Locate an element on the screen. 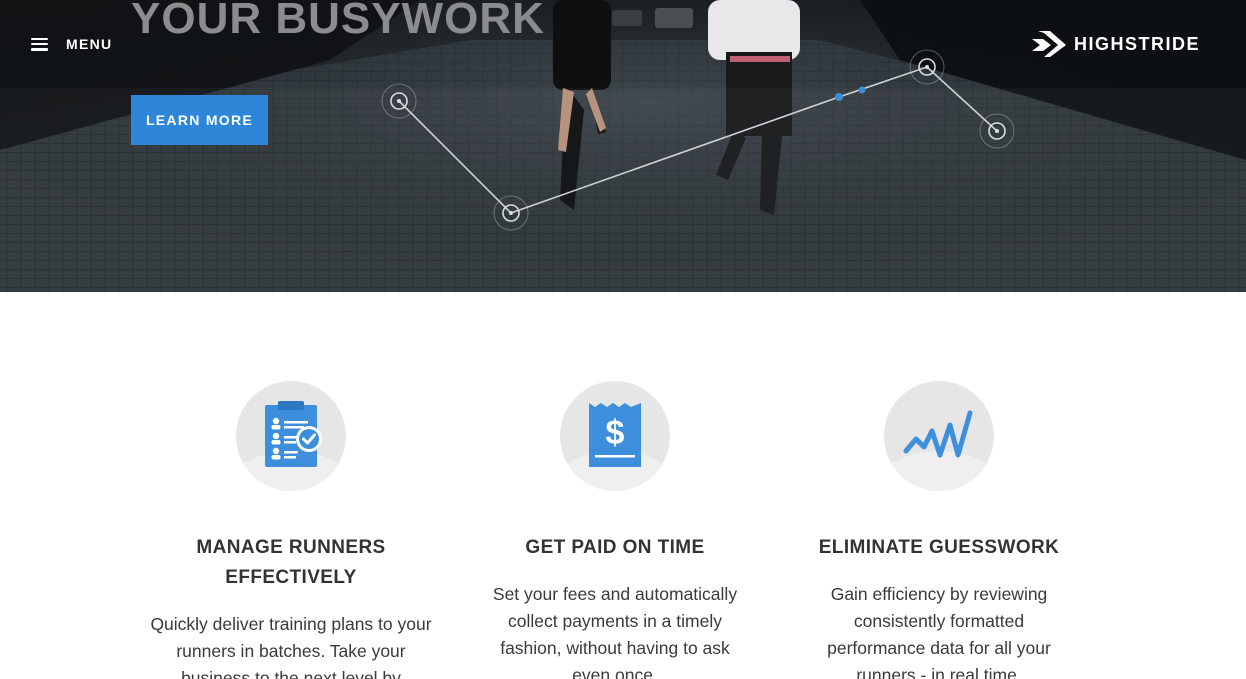  feature-title-line: ELIMINATE GUESSWORK is located at coordinates (939, 547).